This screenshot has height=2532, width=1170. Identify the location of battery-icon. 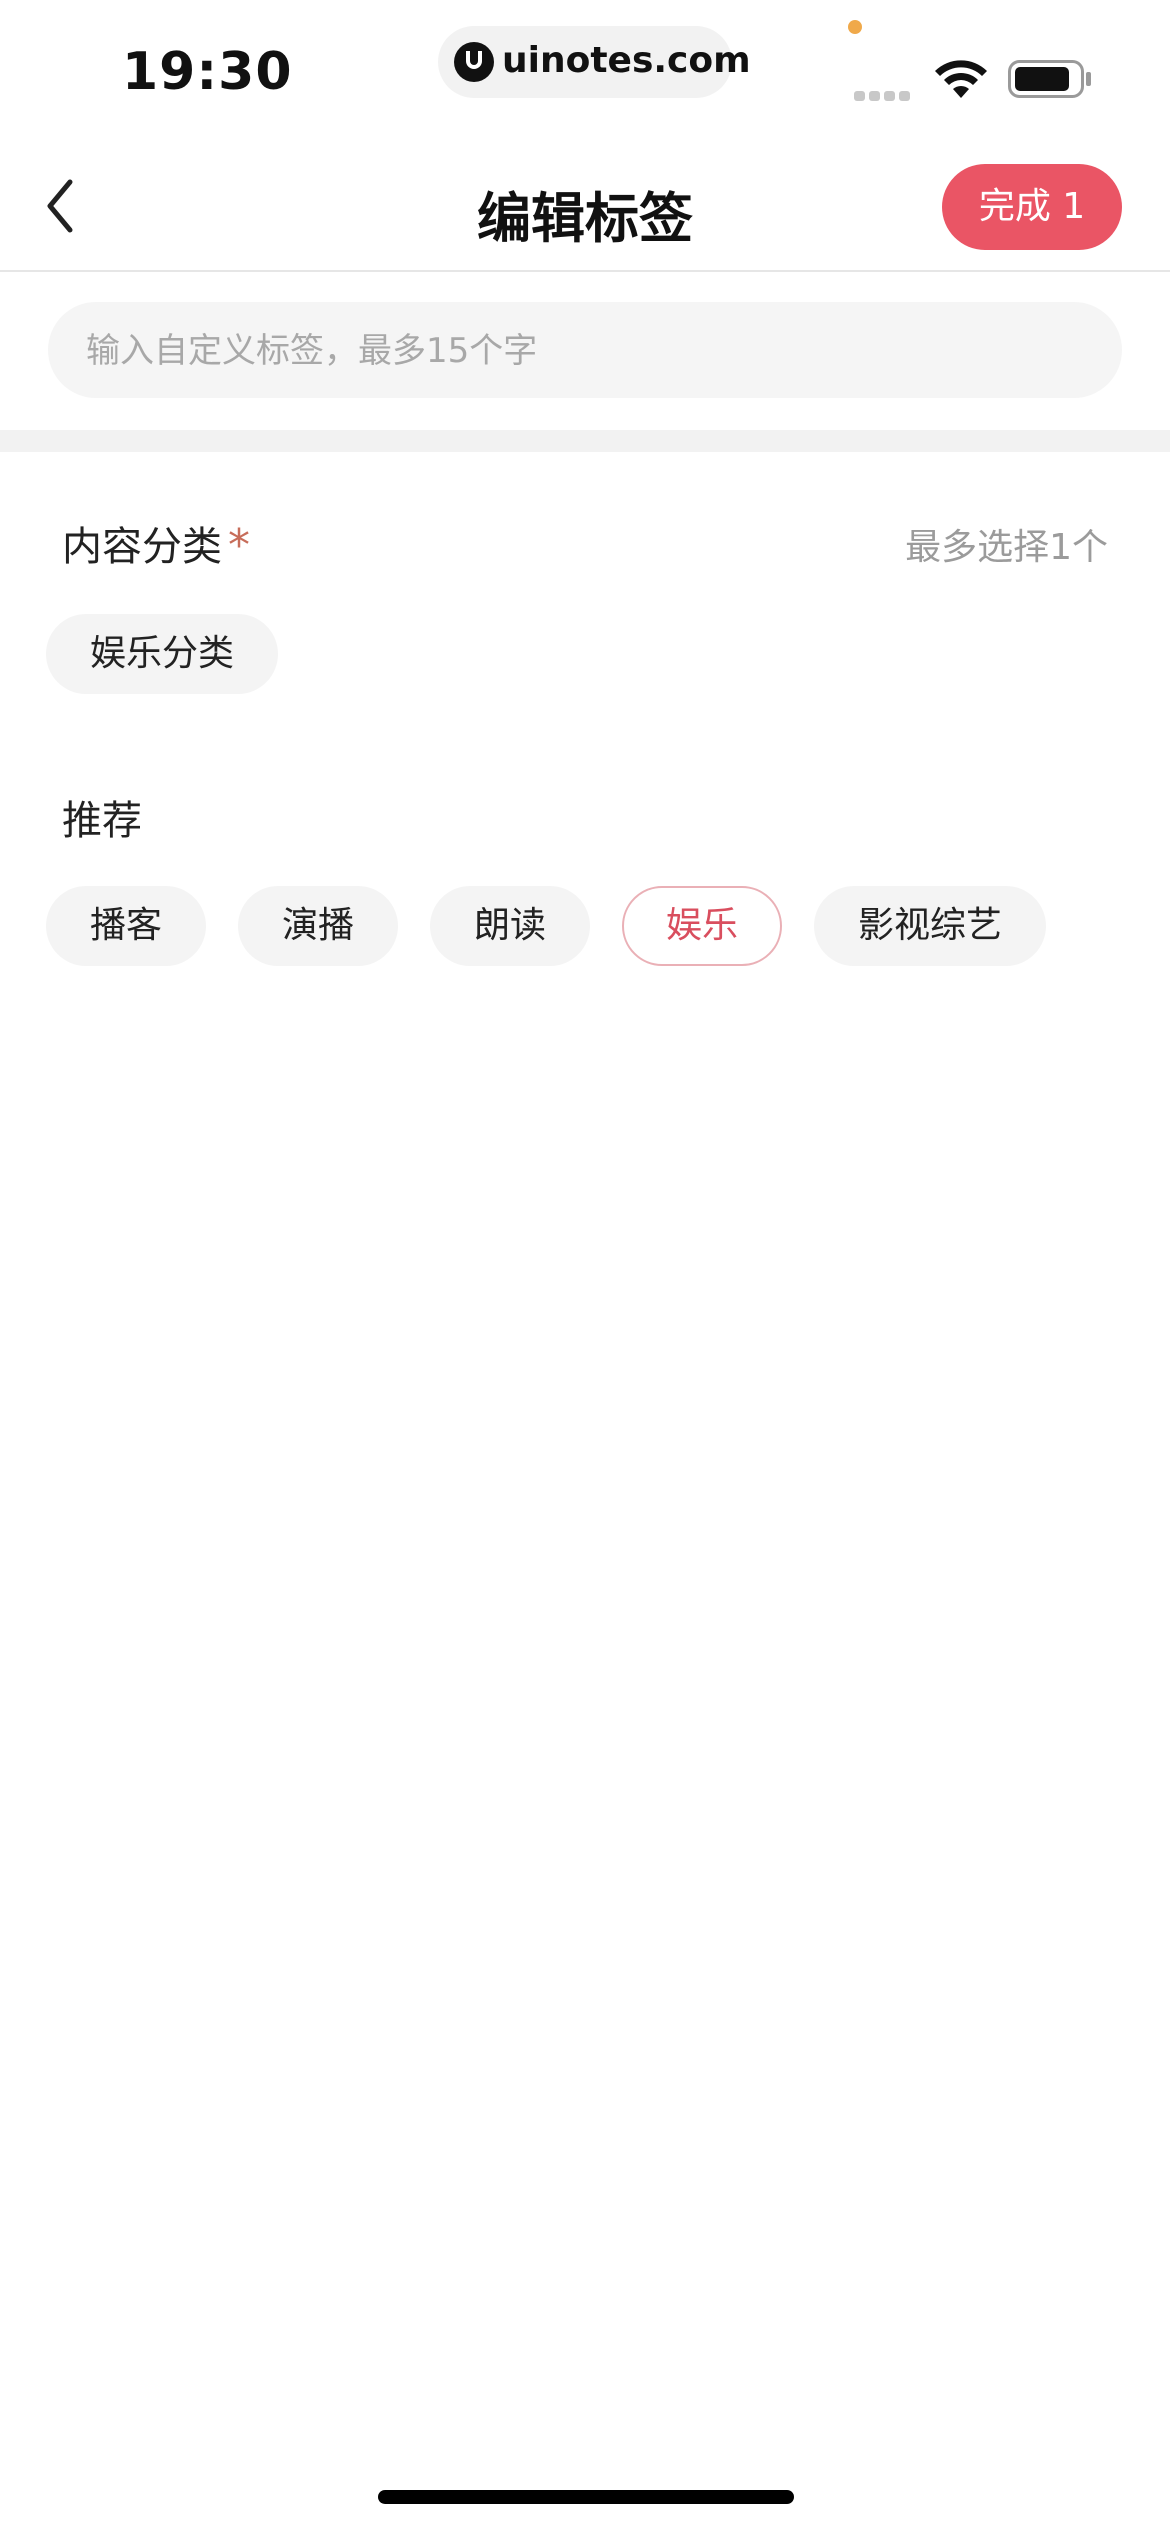
(1049, 79).